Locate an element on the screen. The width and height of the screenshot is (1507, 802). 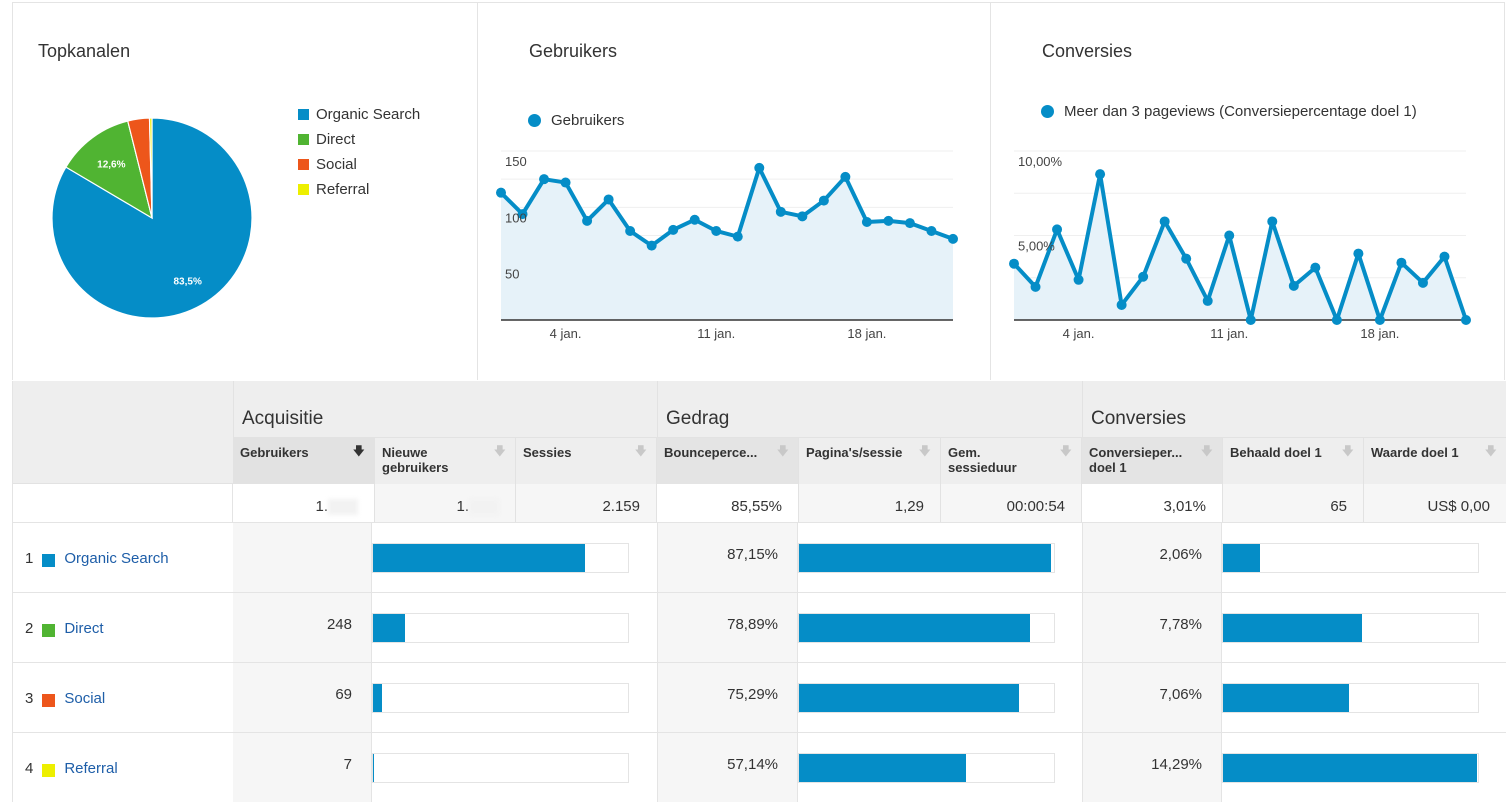
channel-link: Organic Search is located at coordinates (116, 558).